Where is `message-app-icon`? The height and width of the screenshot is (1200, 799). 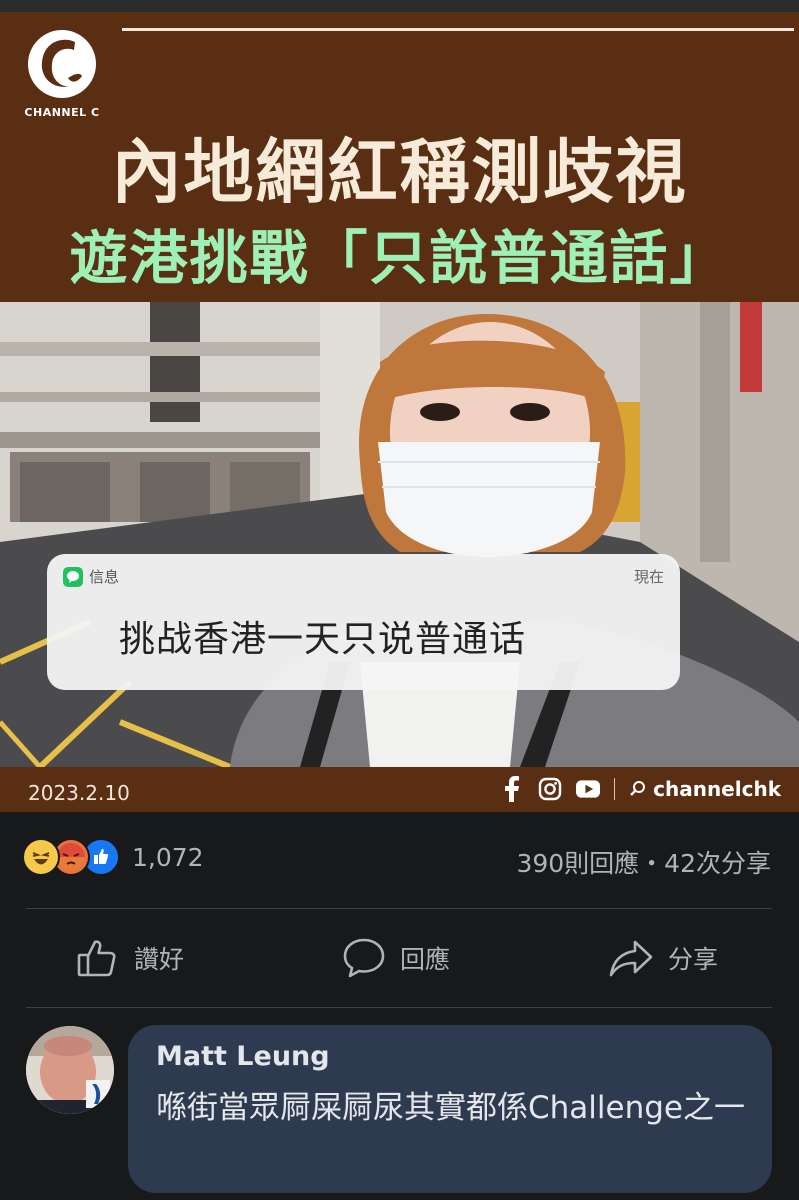
message-app-icon is located at coordinates (73, 576).